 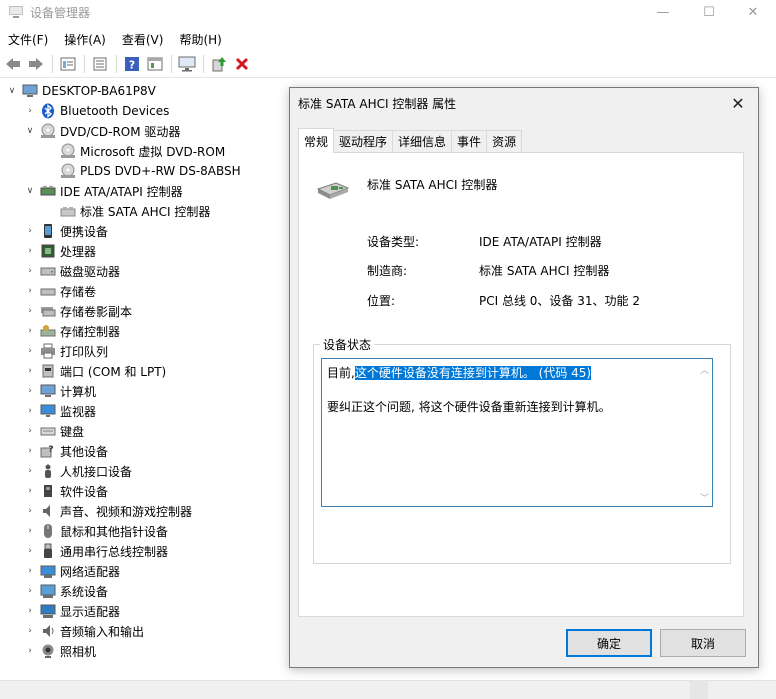 I want to click on tab-driver: 驱动程序, so click(x=363, y=141).